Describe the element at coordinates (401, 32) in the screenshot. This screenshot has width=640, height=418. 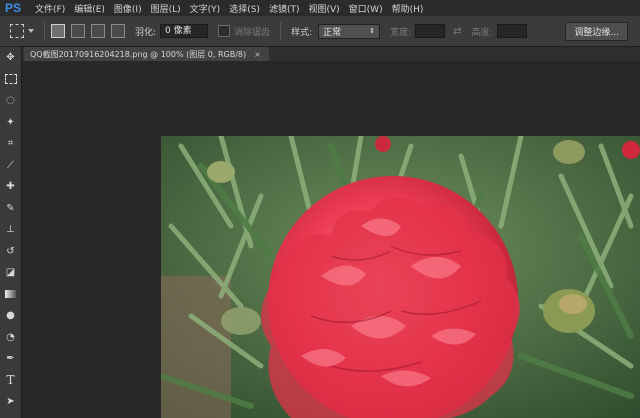
I see `width-label: 宽度:` at that location.